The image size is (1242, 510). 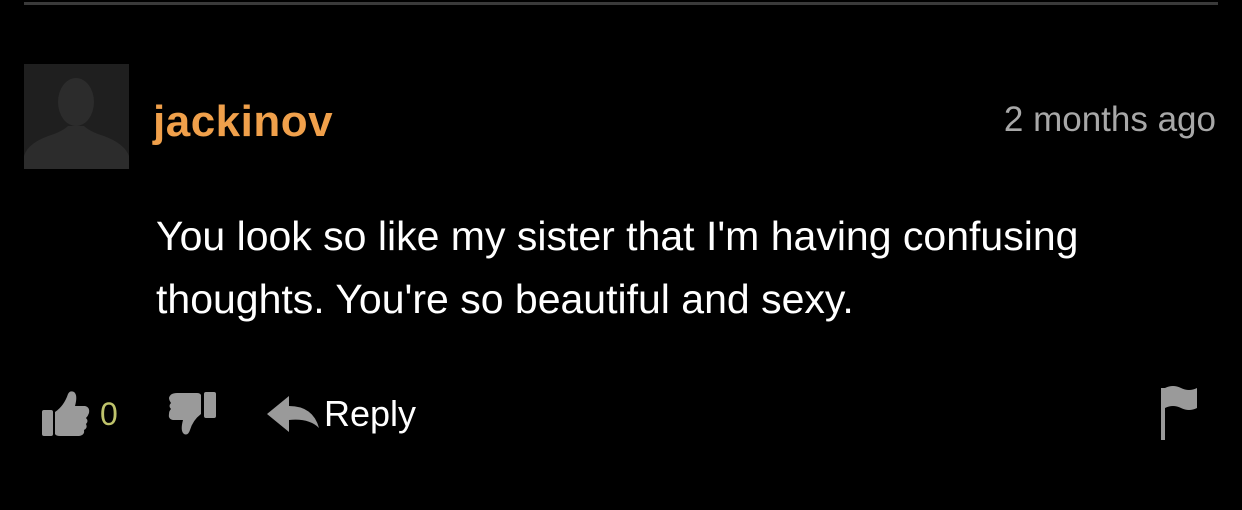 I want to click on thumb-up-button, so click(x=66, y=414).